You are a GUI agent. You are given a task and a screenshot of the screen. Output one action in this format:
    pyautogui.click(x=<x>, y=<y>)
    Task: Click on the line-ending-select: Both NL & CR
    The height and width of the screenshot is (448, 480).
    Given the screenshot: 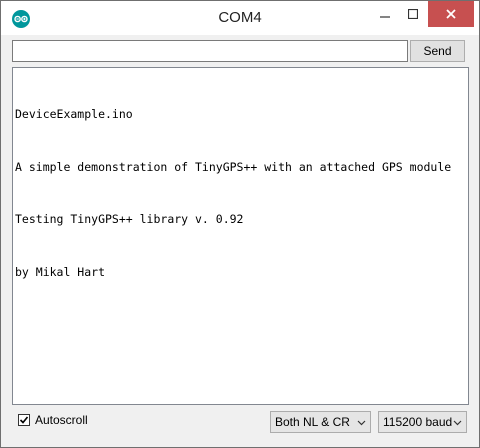 What is the action you would take?
    pyautogui.click(x=320, y=422)
    